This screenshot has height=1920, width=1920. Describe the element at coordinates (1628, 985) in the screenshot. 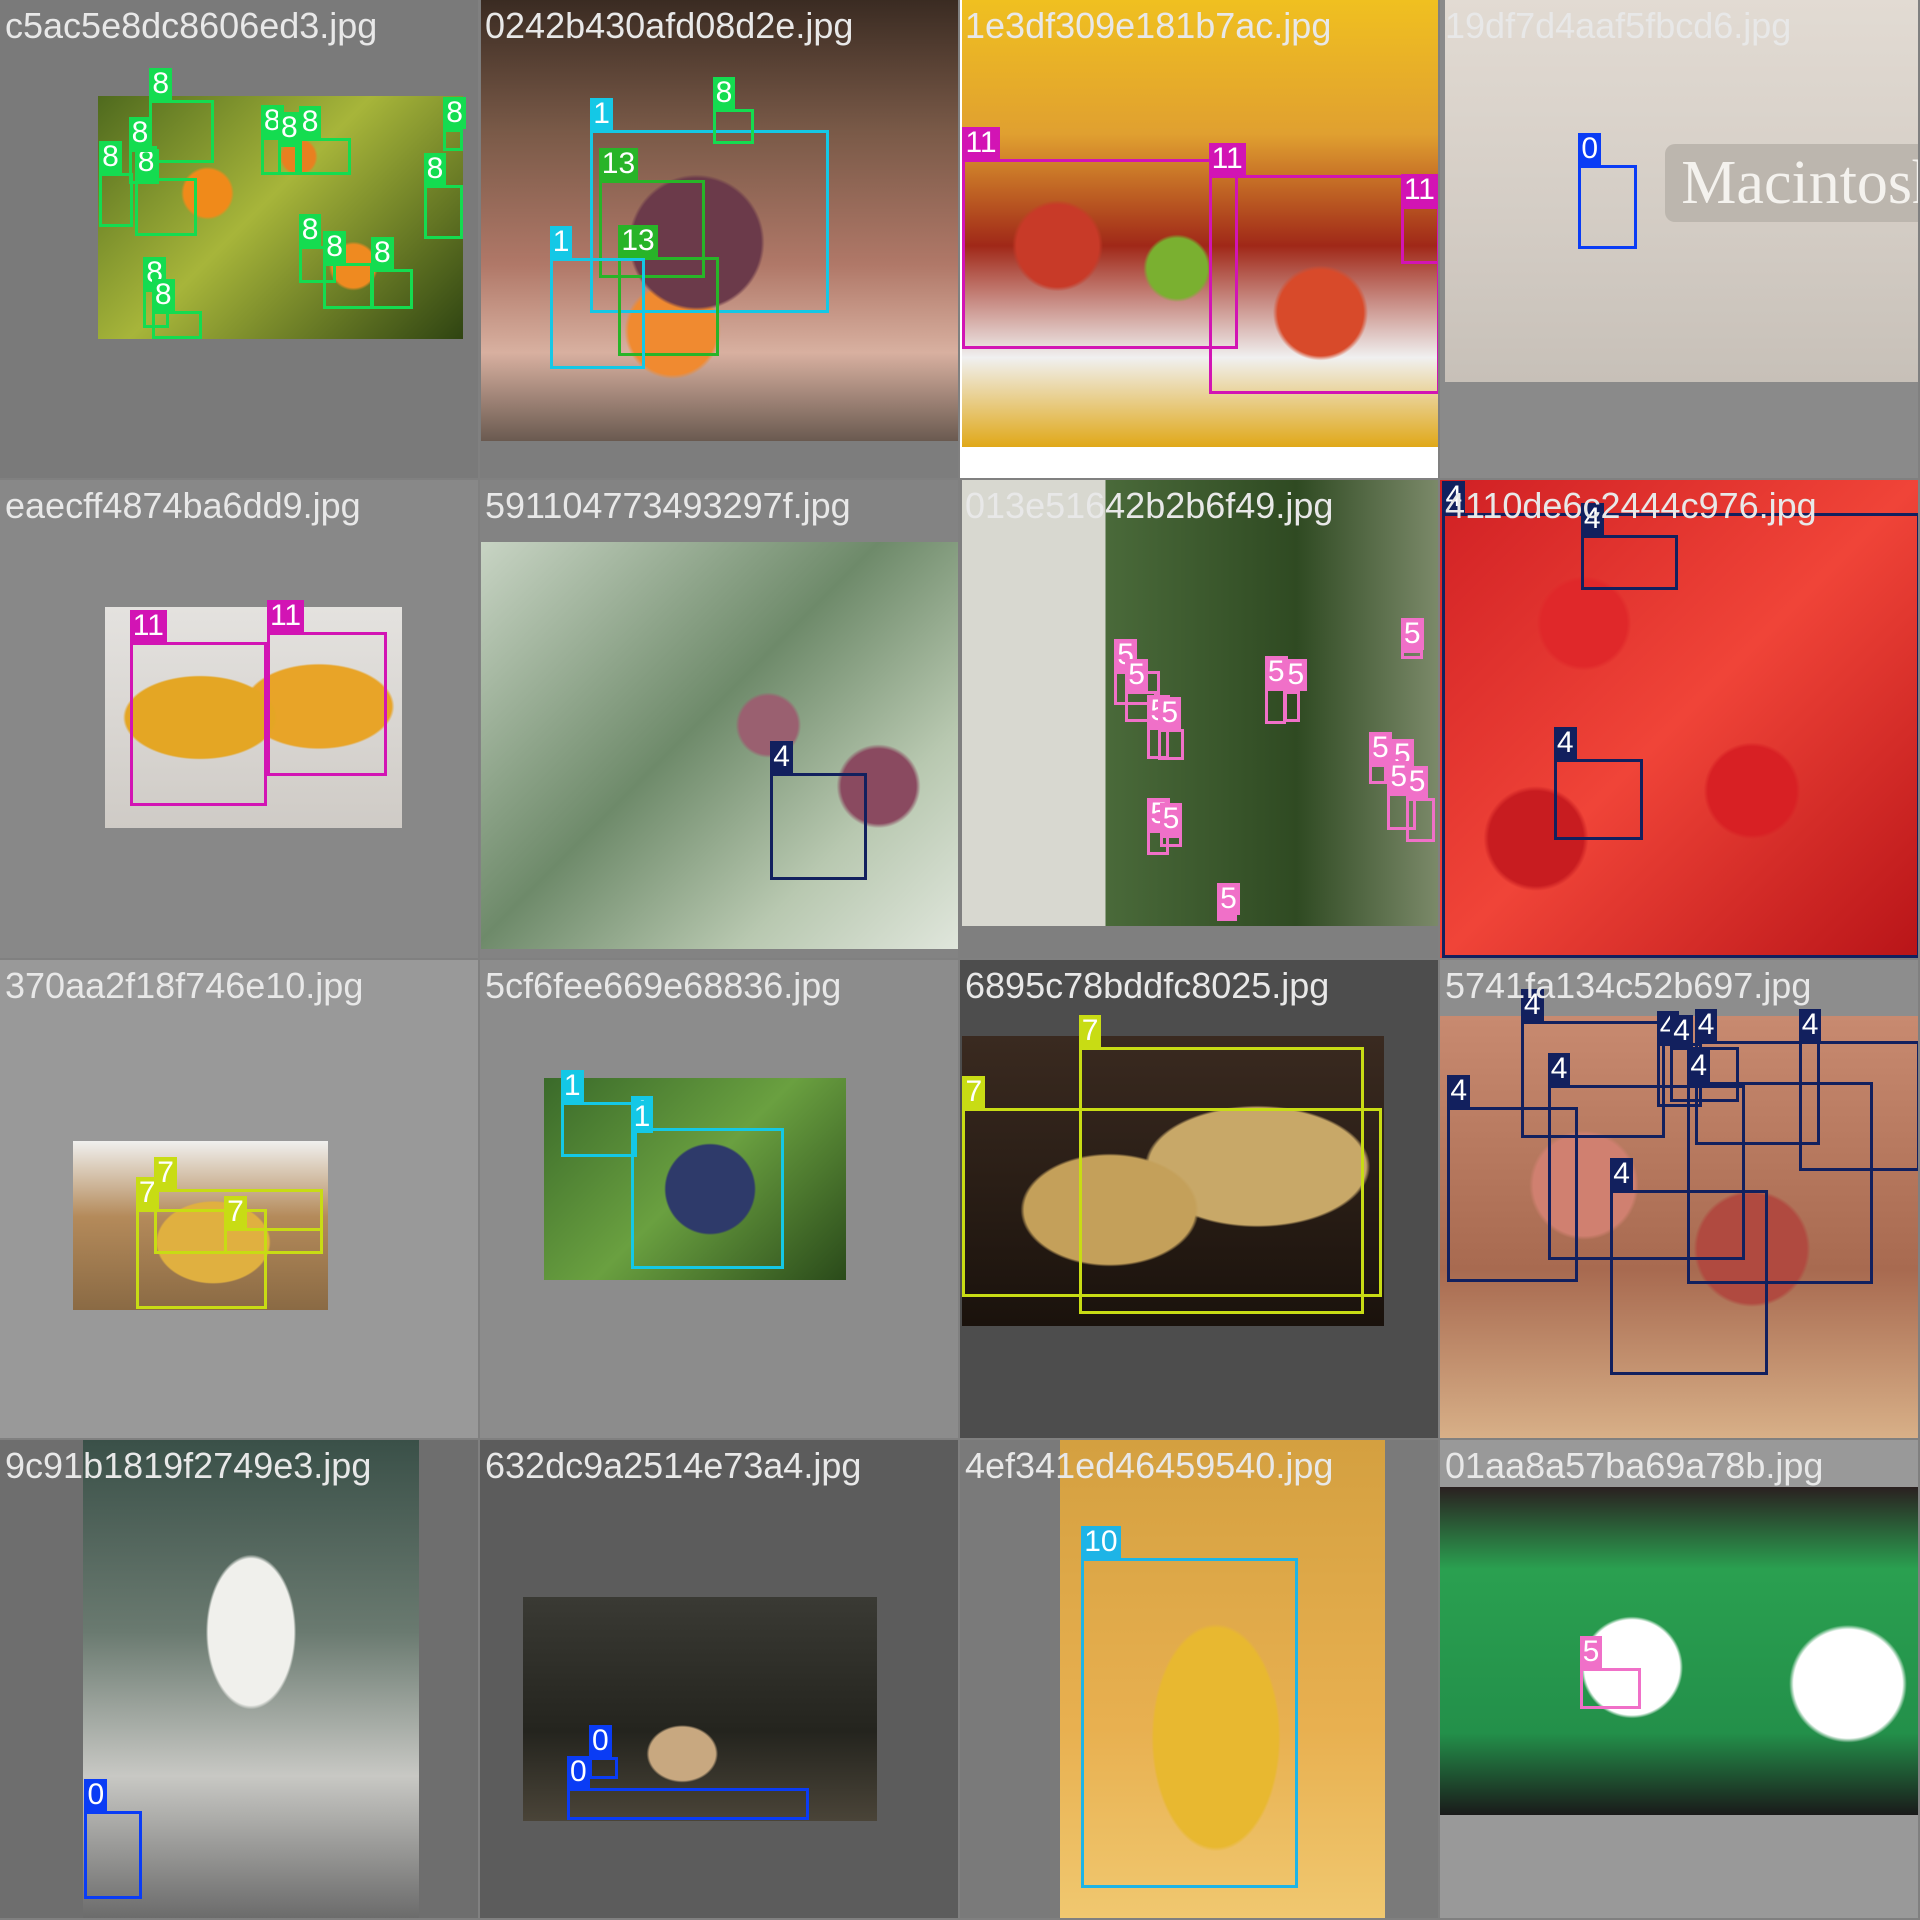

I see `filename-label: 5741fa134c52b697.jpg` at that location.